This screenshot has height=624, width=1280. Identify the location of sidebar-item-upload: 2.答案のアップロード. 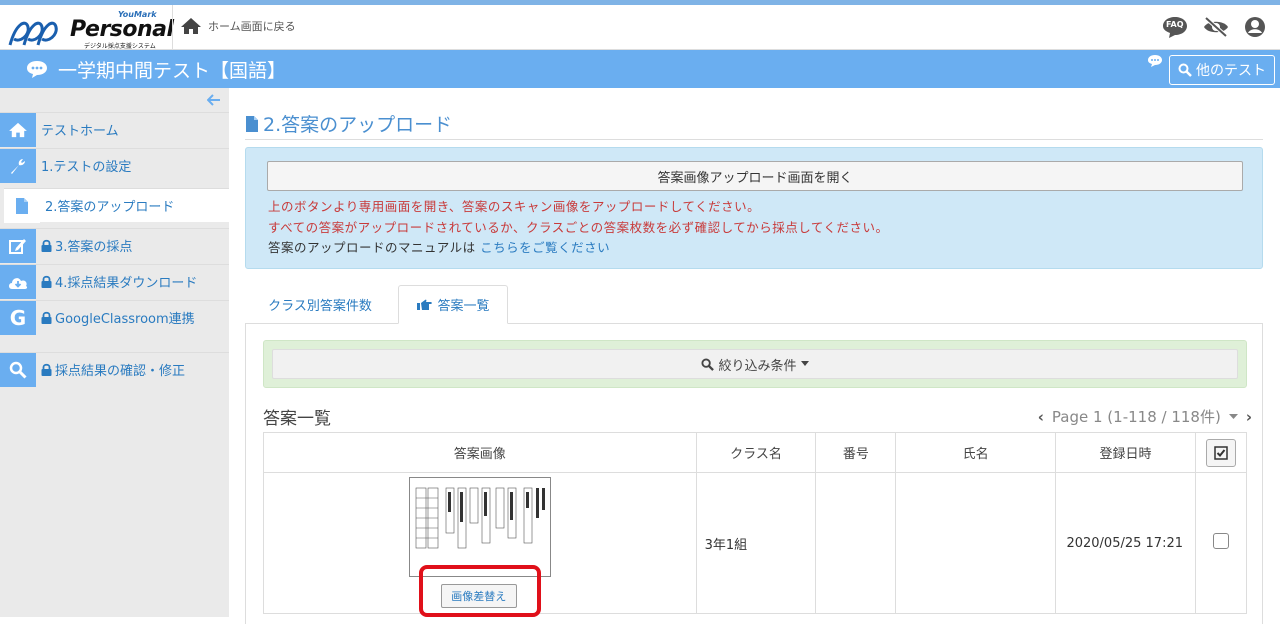
(116, 205).